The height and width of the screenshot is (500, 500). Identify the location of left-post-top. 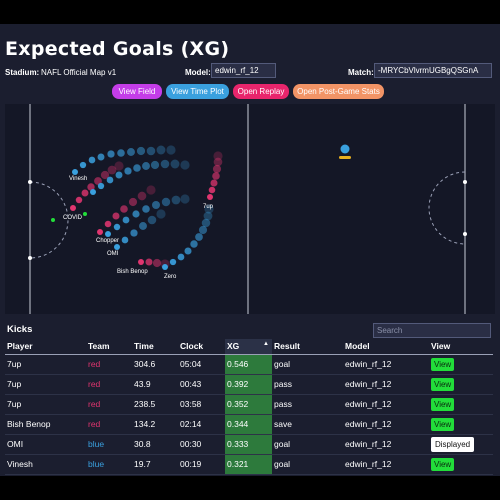
(30, 182).